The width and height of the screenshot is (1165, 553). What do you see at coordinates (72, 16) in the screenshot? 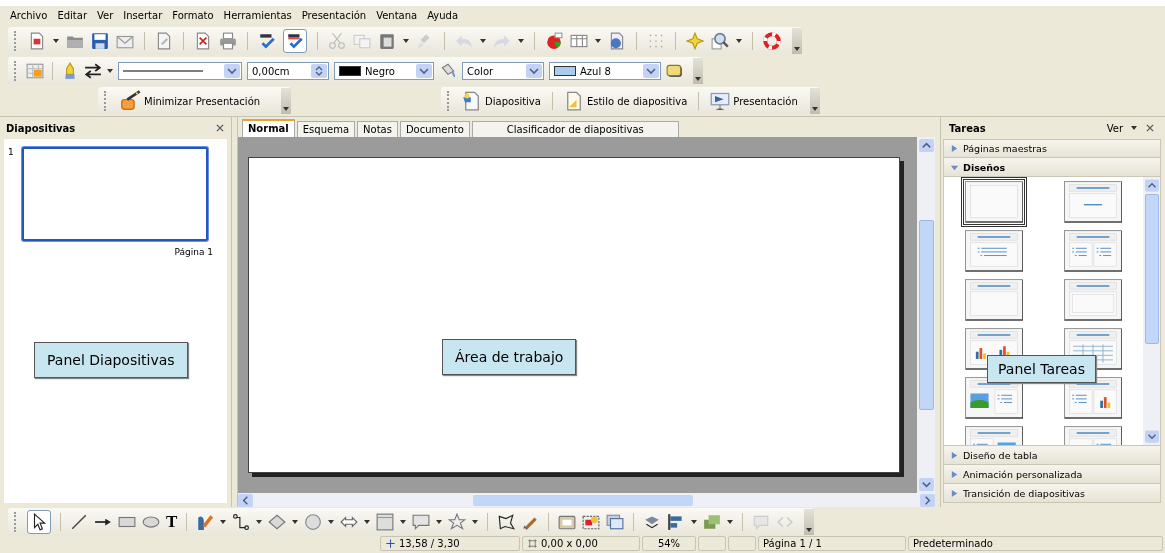
I see `menu-item: Editar` at bounding box center [72, 16].